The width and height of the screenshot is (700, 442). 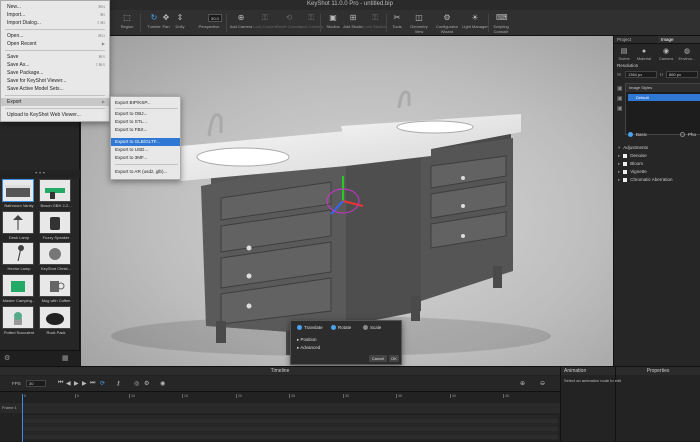 I want to click on thumb-rock-pack, so click(x=55, y=317).